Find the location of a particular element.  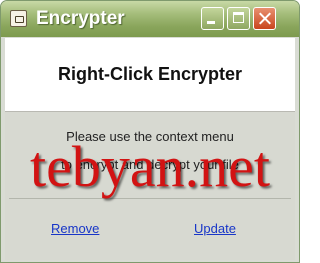

window-title: Encrypter is located at coordinates (80, 18).